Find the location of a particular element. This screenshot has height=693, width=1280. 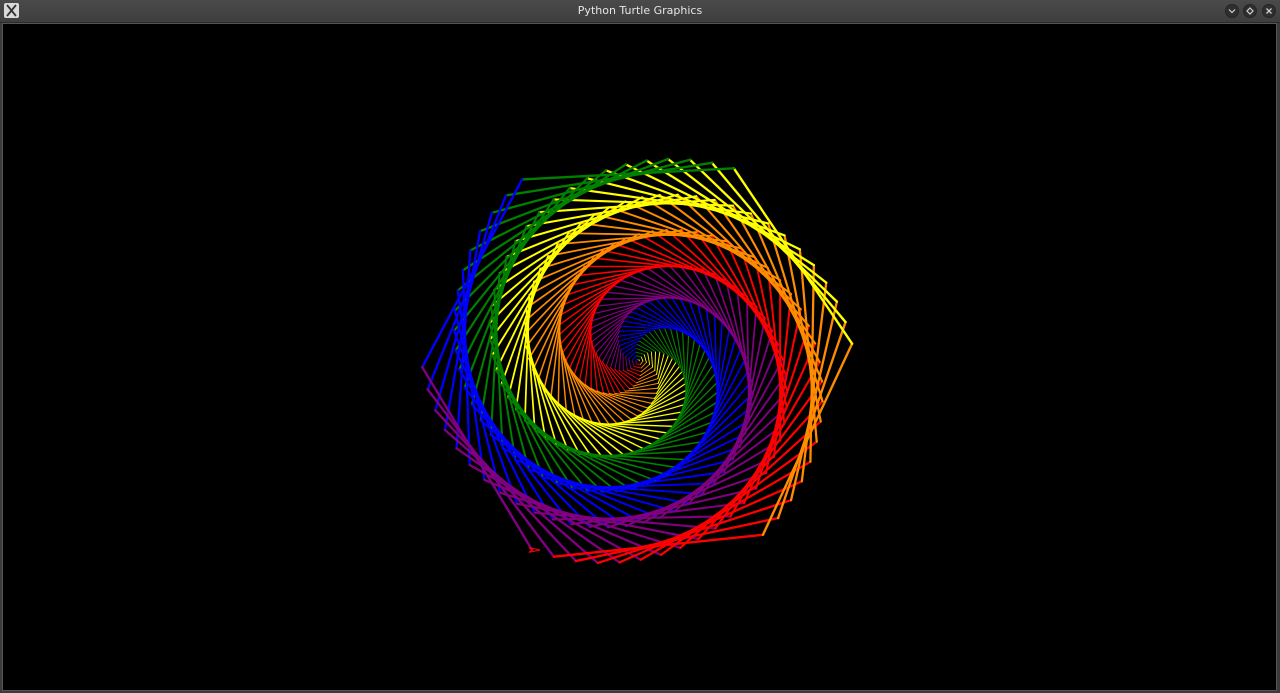

maximize-button is located at coordinates (1250, 11).